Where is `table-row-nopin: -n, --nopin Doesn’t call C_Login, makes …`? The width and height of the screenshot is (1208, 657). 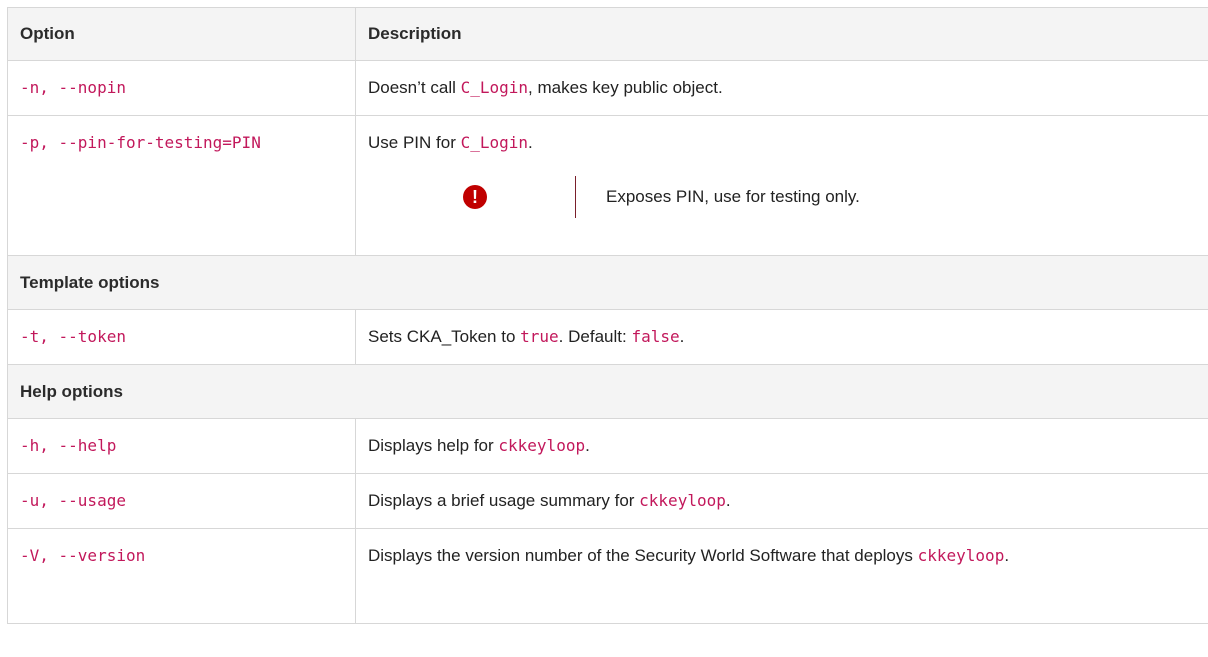 table-row-nopin: -n, --nopin Doesn’t call C_Login, makes … is located at coordinates (607, 88).